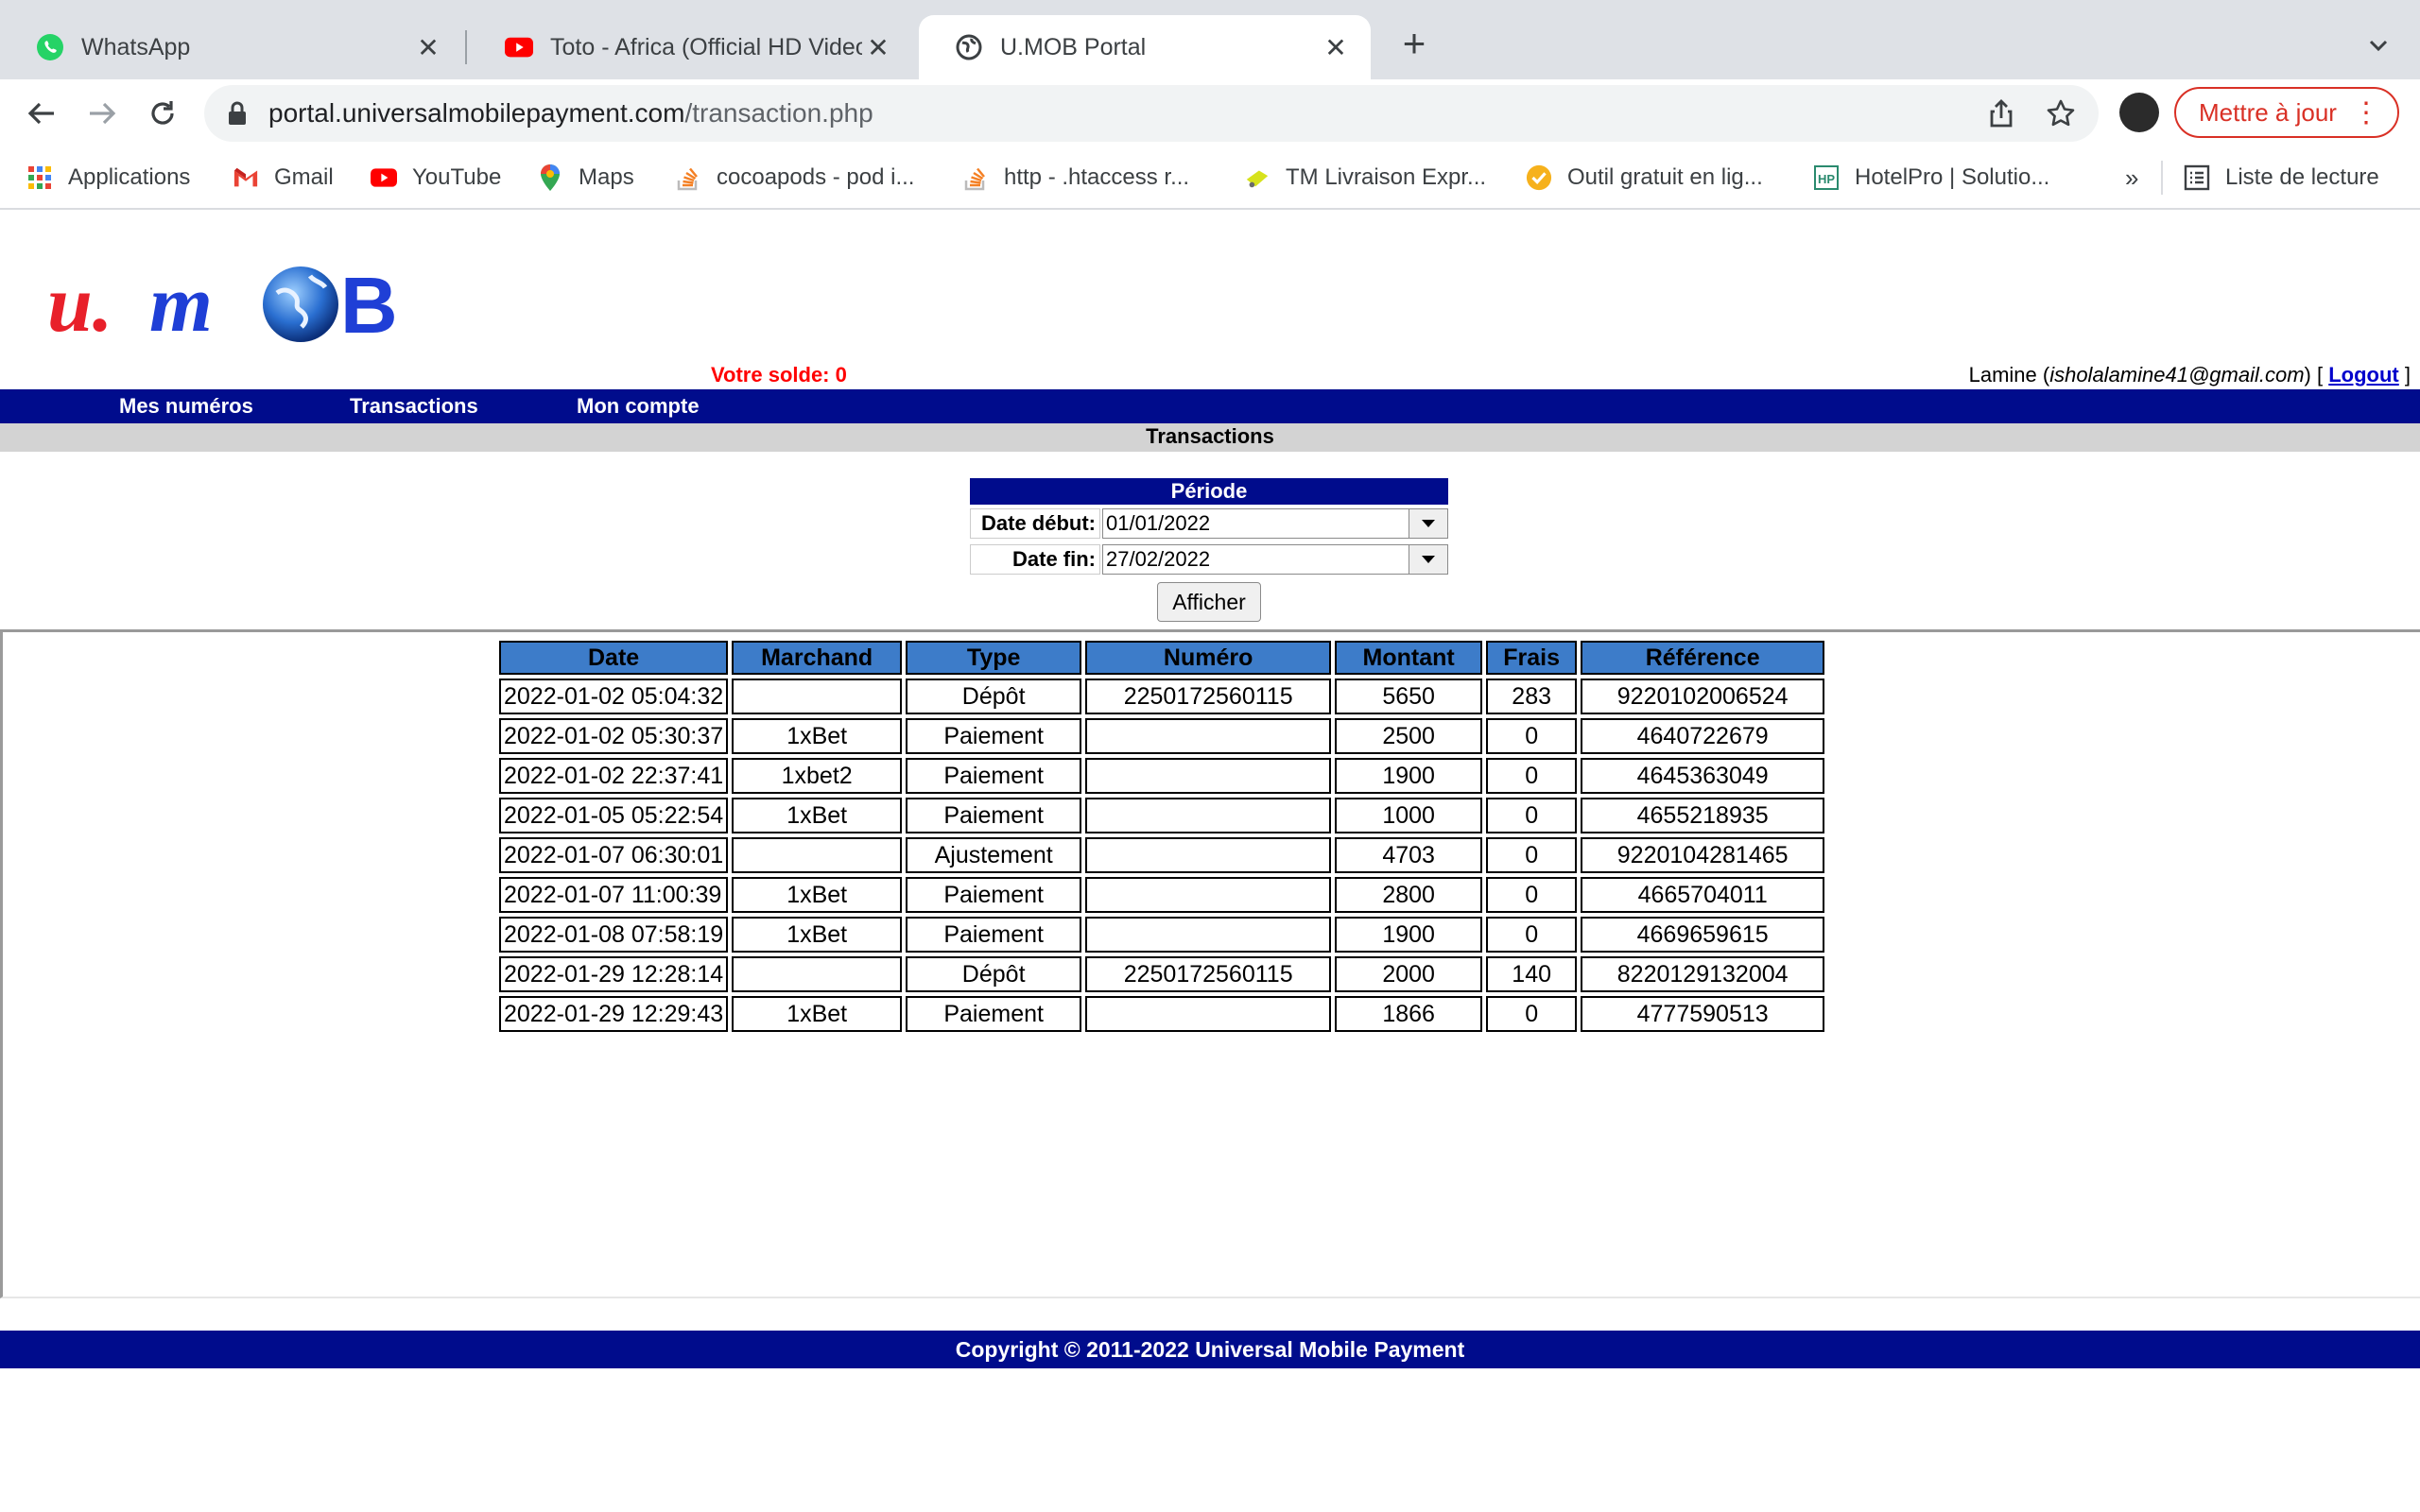 This screenshot has height=1512, width=2420. What do you see at coordinates (1703, 935) in the screenshot?
I see `cell-reference: 4669659615` at bounding box center [1703, 935].